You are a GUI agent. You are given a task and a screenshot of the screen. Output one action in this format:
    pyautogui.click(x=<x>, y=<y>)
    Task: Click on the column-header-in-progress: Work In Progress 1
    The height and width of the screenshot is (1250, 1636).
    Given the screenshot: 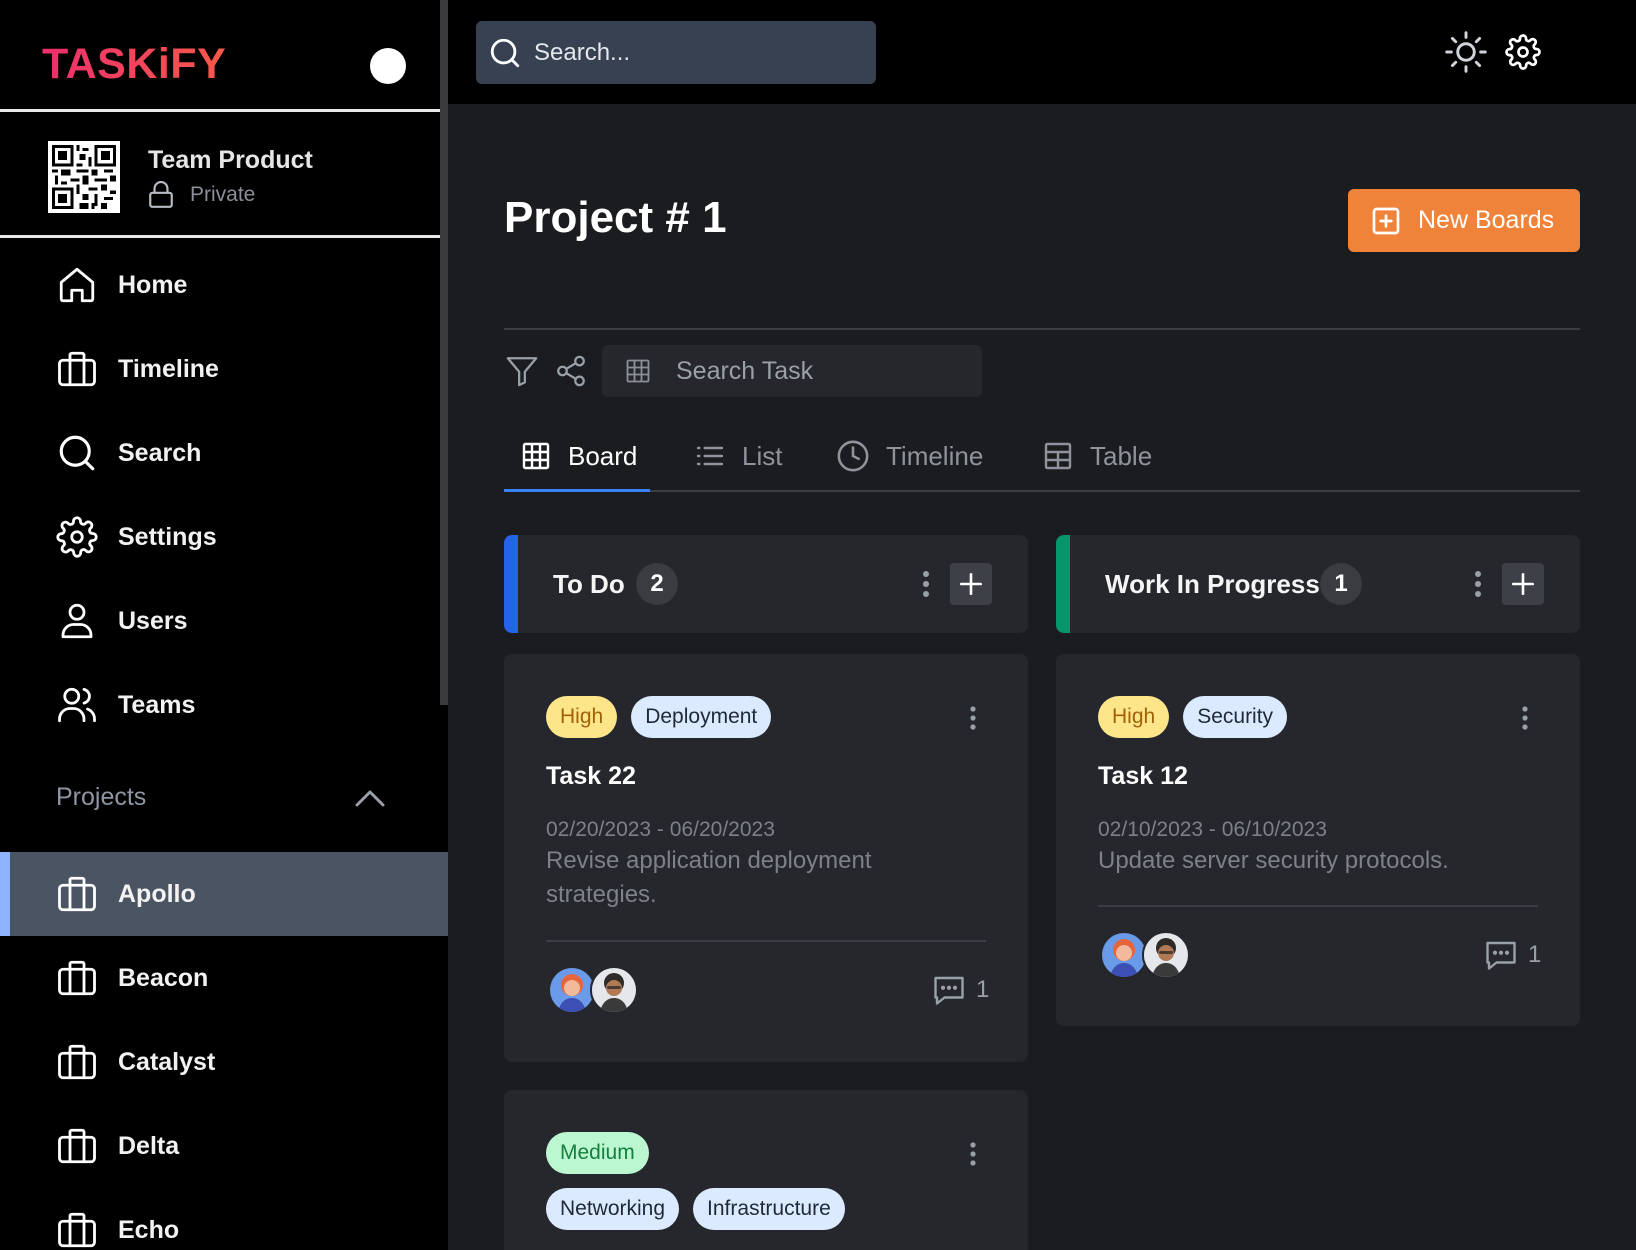 What is the action you would take?
    pyautogui.click(x=1318, y=584)
    